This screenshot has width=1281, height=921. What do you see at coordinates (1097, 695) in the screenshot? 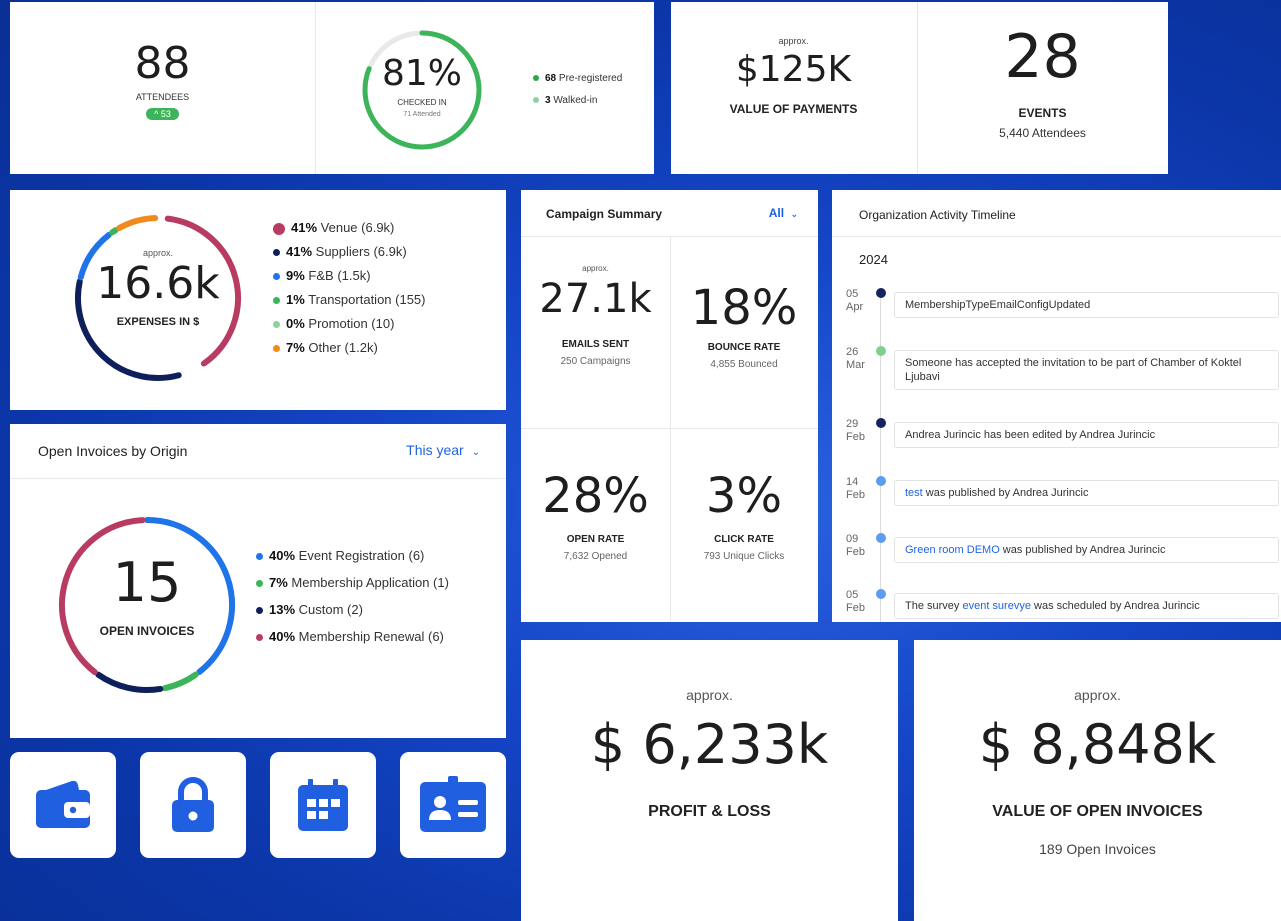
I see `open-invoices-approx: approx.` at bounding box center [1097, 695].